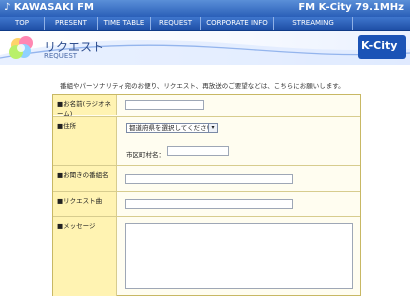 Image resolution: width=410 pixels, height=308 pixels. I want to click on site-title: ♪ KAWASAKI FM, so click(49, 7).